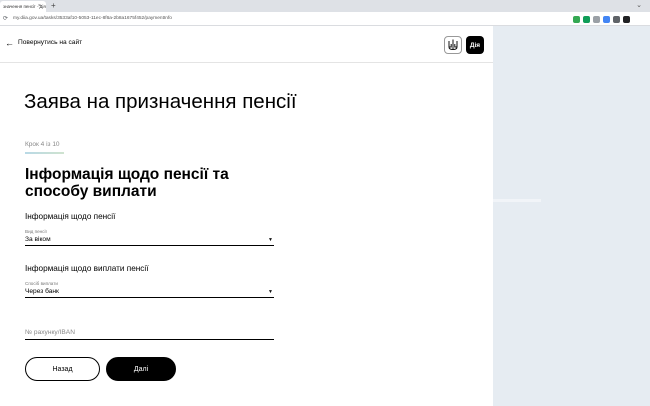  Describe the element at coordinates (149, 245) in the screenshot. I see `pension-type-underline` at that location.